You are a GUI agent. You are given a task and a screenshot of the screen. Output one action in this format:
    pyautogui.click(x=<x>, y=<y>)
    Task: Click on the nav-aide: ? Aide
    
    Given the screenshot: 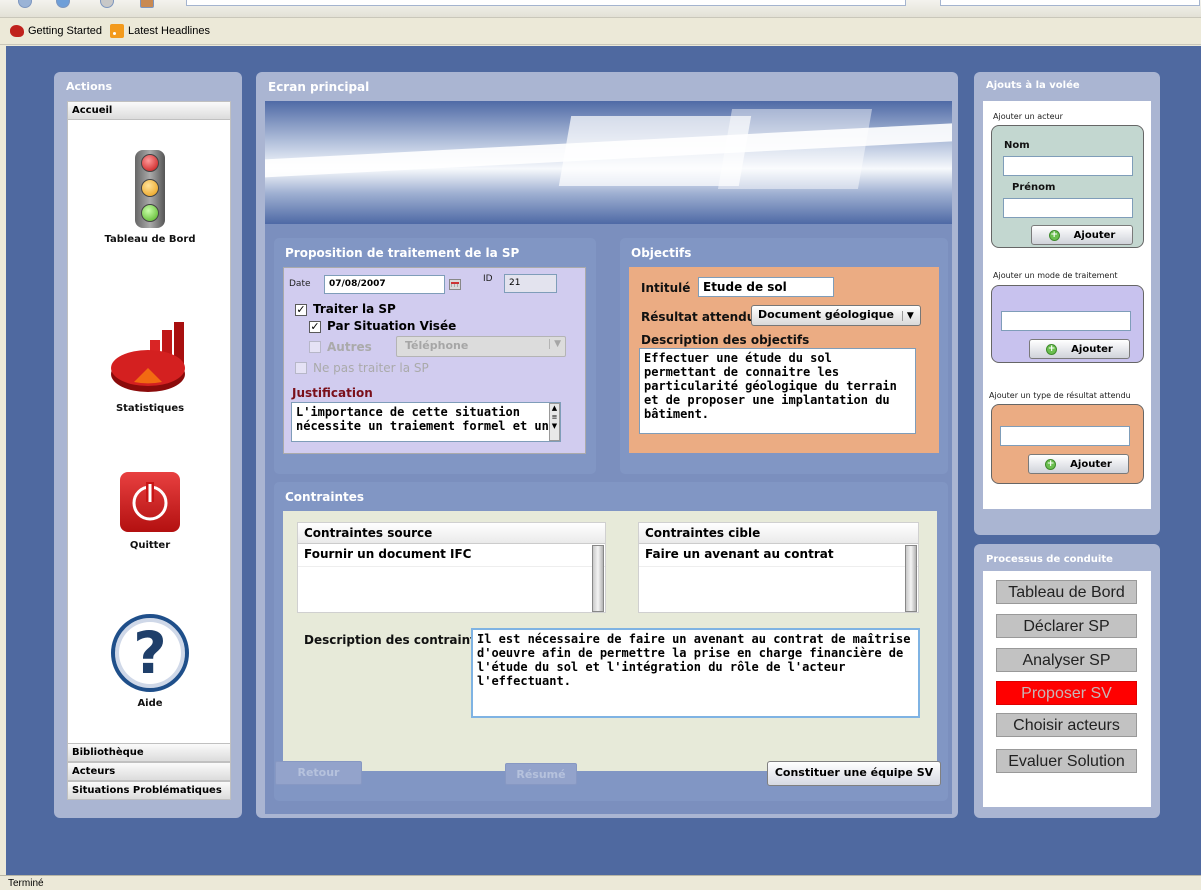 What is the action you would take?
    pyautogui.click(x=150, y=661)
    